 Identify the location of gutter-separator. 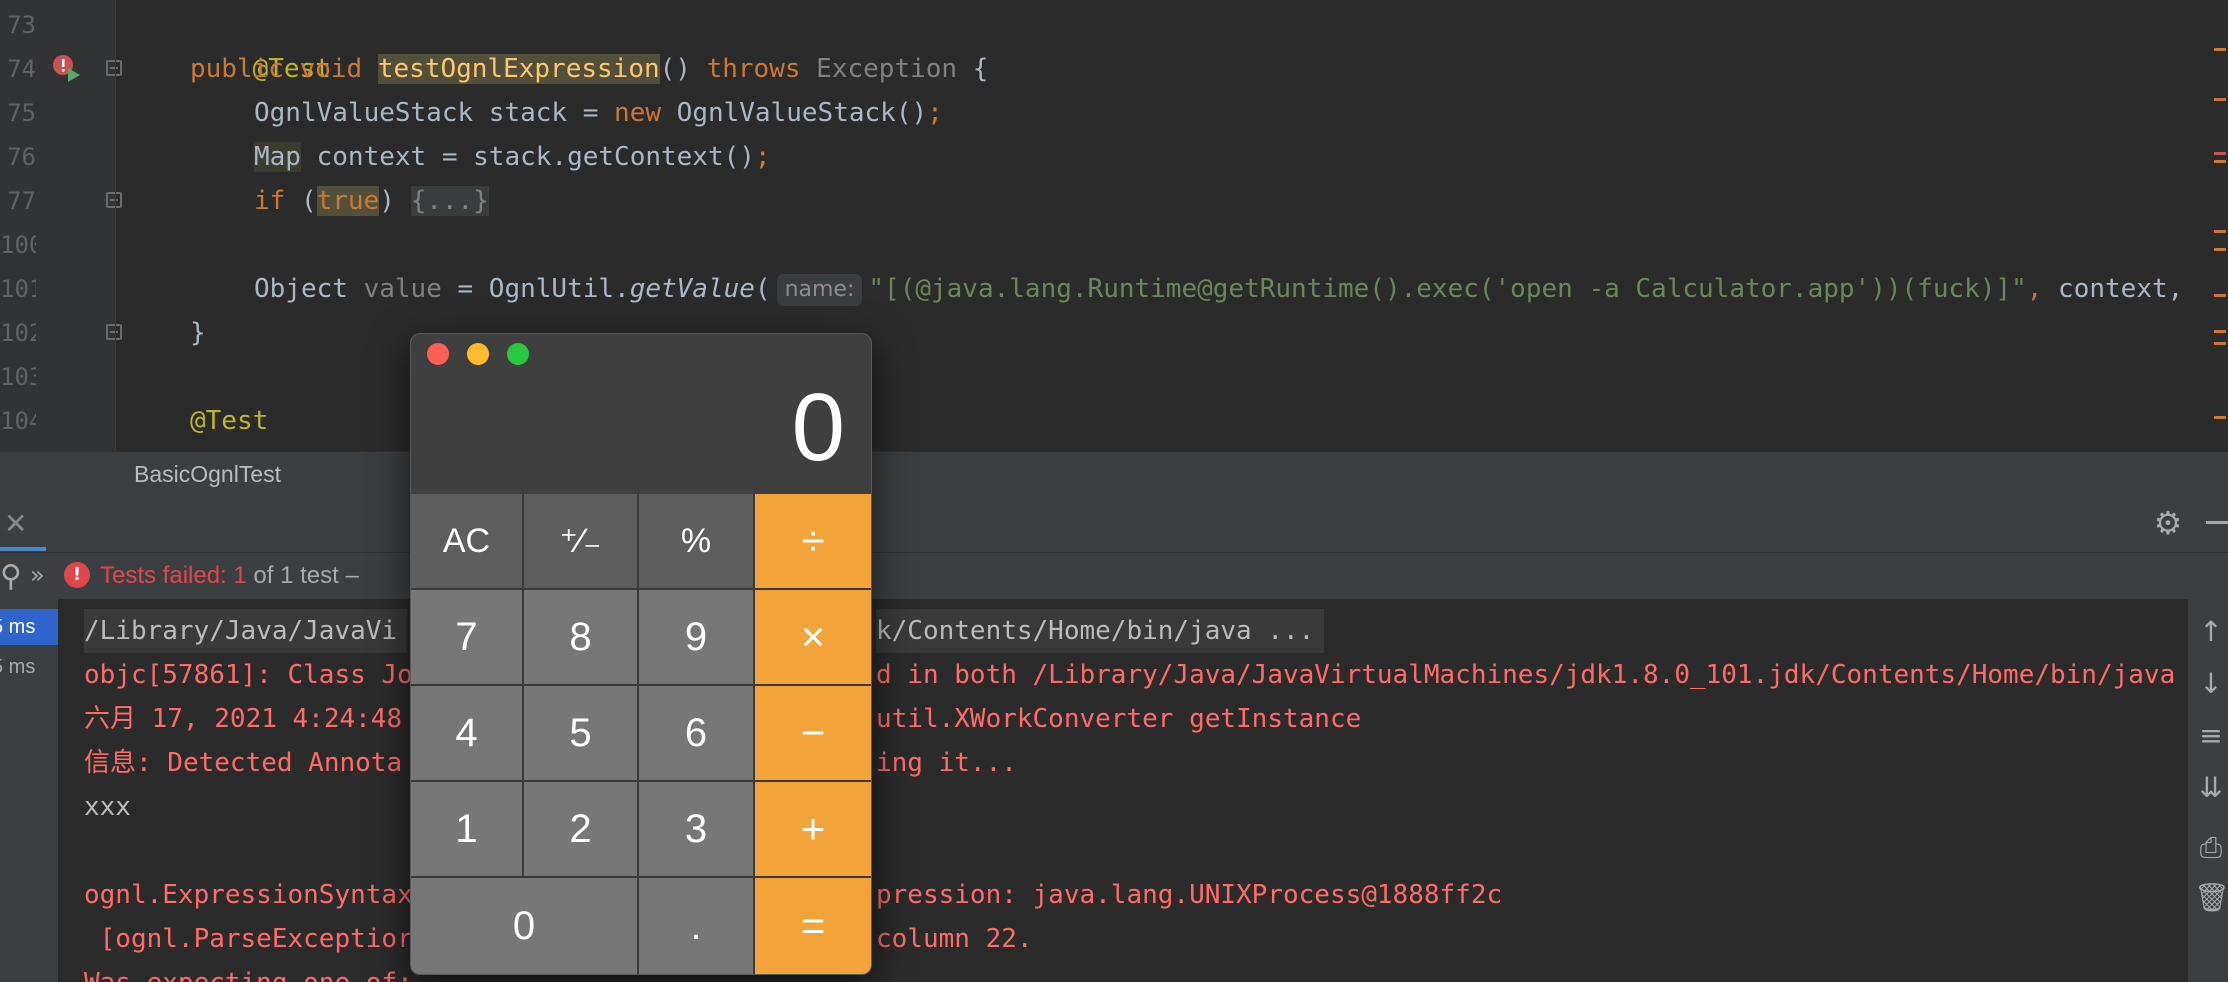
(115, 225).